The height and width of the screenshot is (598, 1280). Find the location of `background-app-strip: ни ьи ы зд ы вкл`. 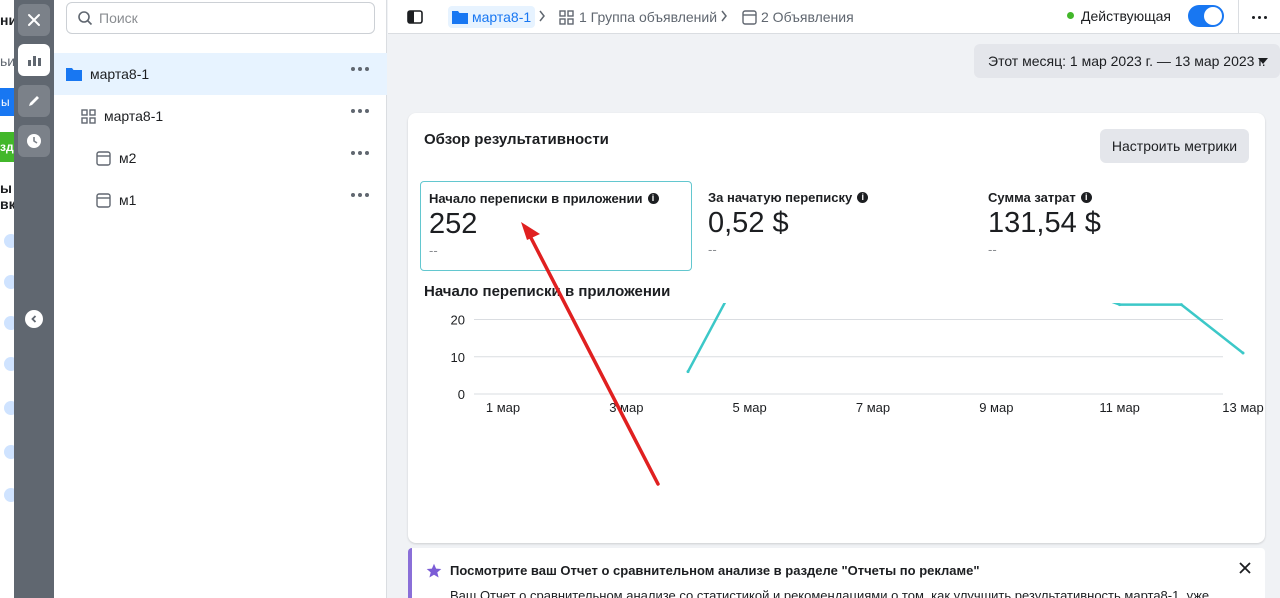

background-app-strip: ни ьи ы зд ы вкл is located at coordinates (7, 299).